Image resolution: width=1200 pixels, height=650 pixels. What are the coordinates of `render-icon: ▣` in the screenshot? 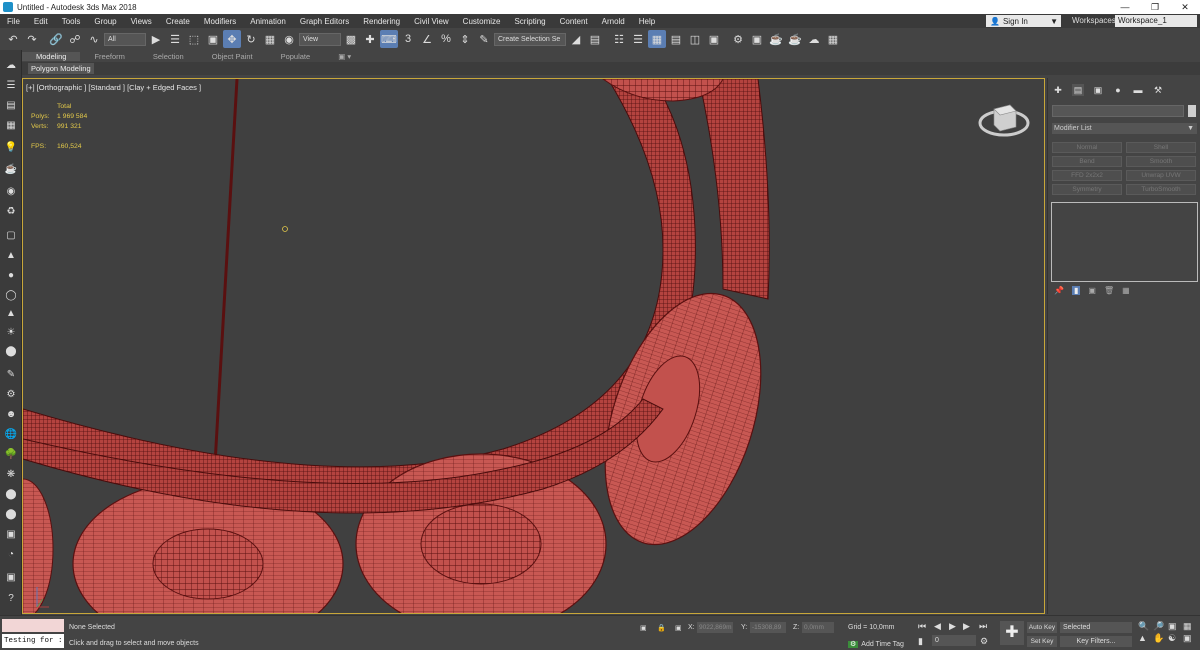 It's located at (11, 534).